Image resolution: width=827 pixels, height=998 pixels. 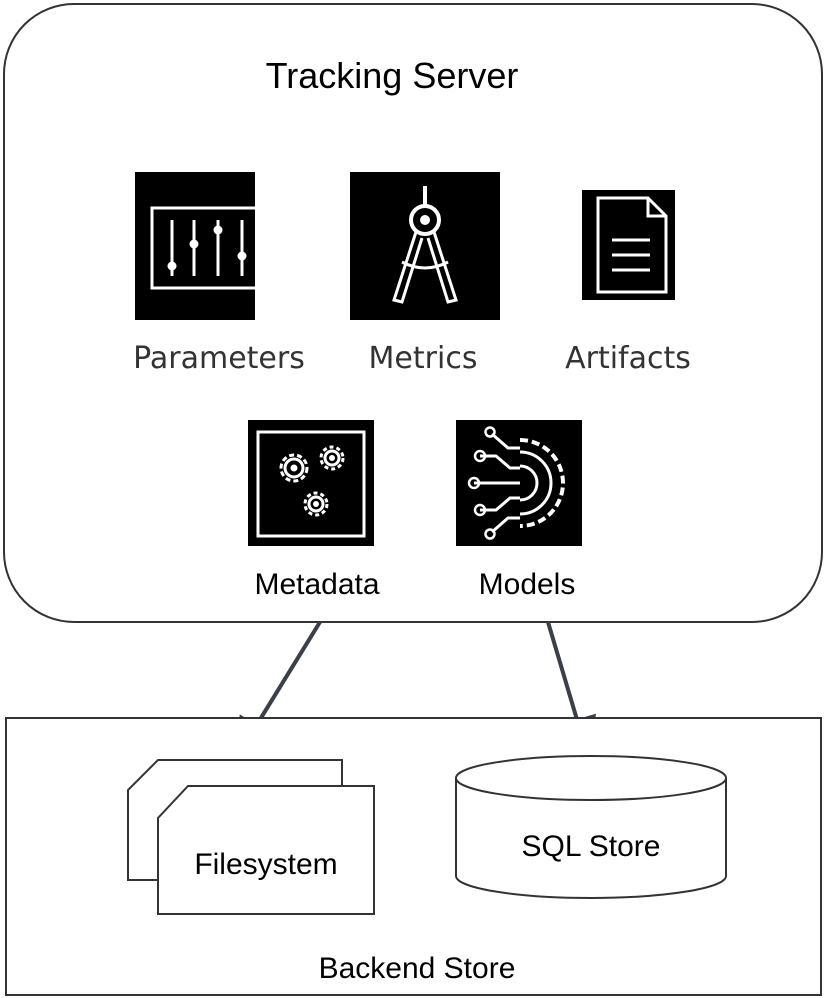 I want to click on metadata-label: Metadata, so click(x=316, y=584).